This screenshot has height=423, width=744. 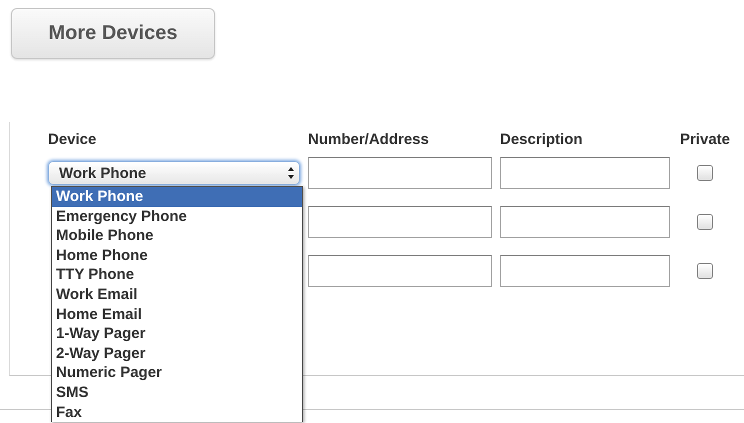 What do you see at coordinates (73, 140) in the screenshot?
I see `column-header: Device` at bounding box center [73, 140].